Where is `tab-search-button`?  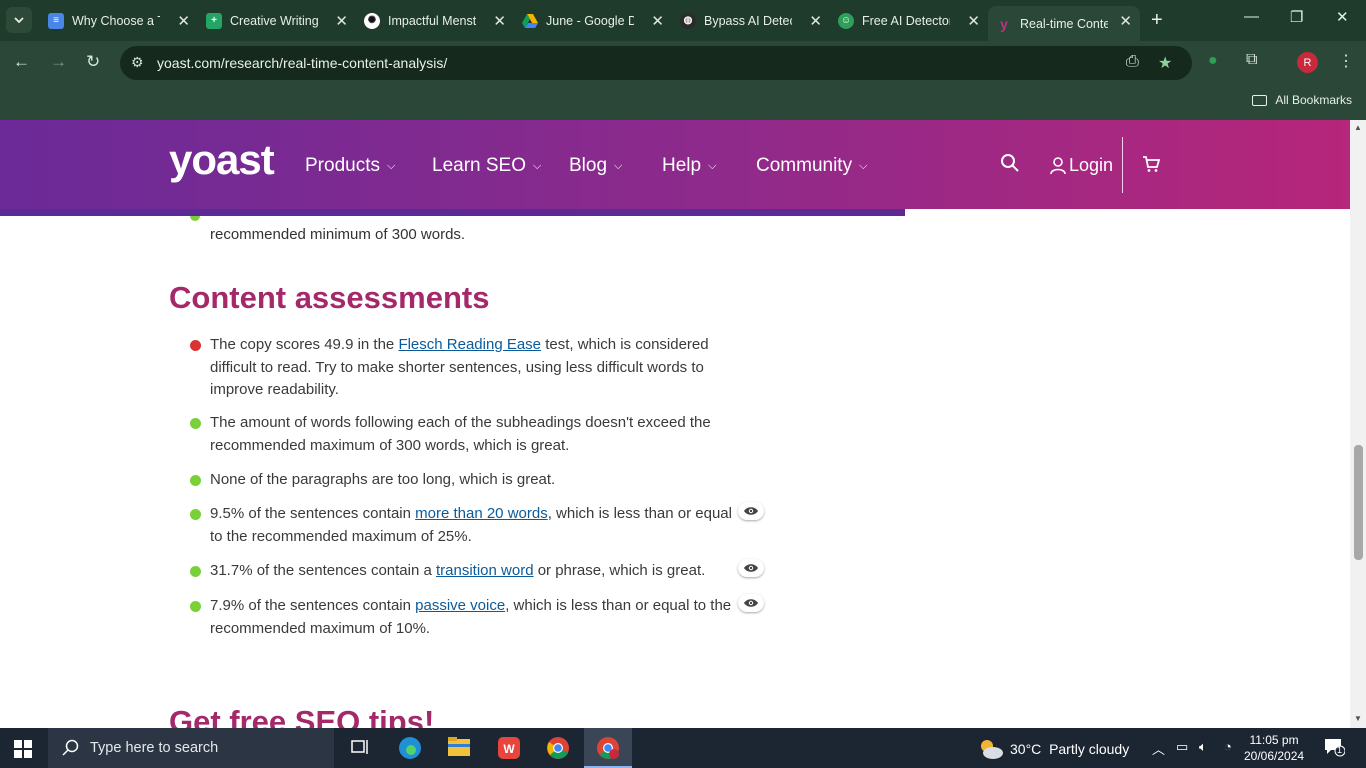 tab-search-button is located at coordinates (19, 20).